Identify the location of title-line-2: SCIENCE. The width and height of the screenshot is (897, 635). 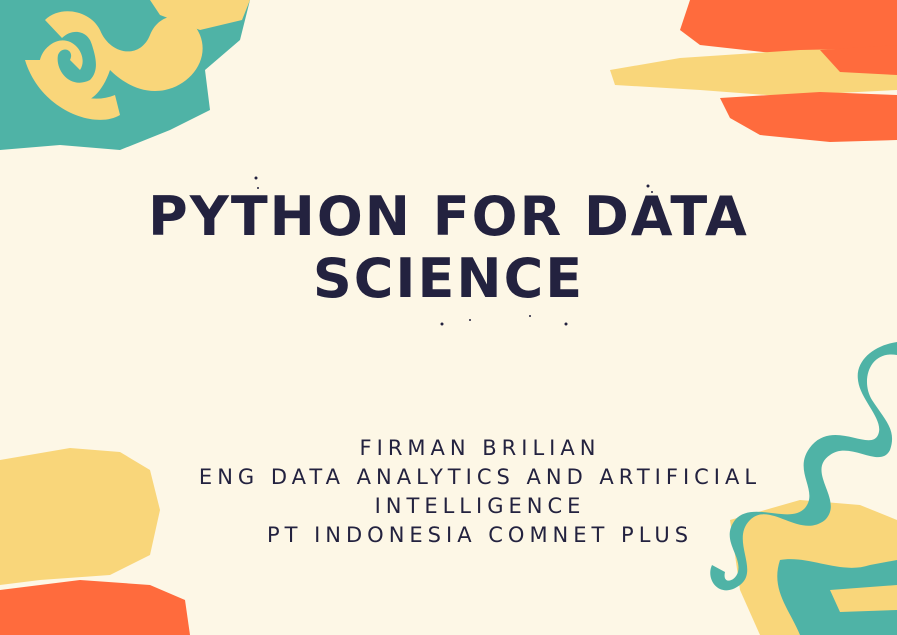
(448, 278).